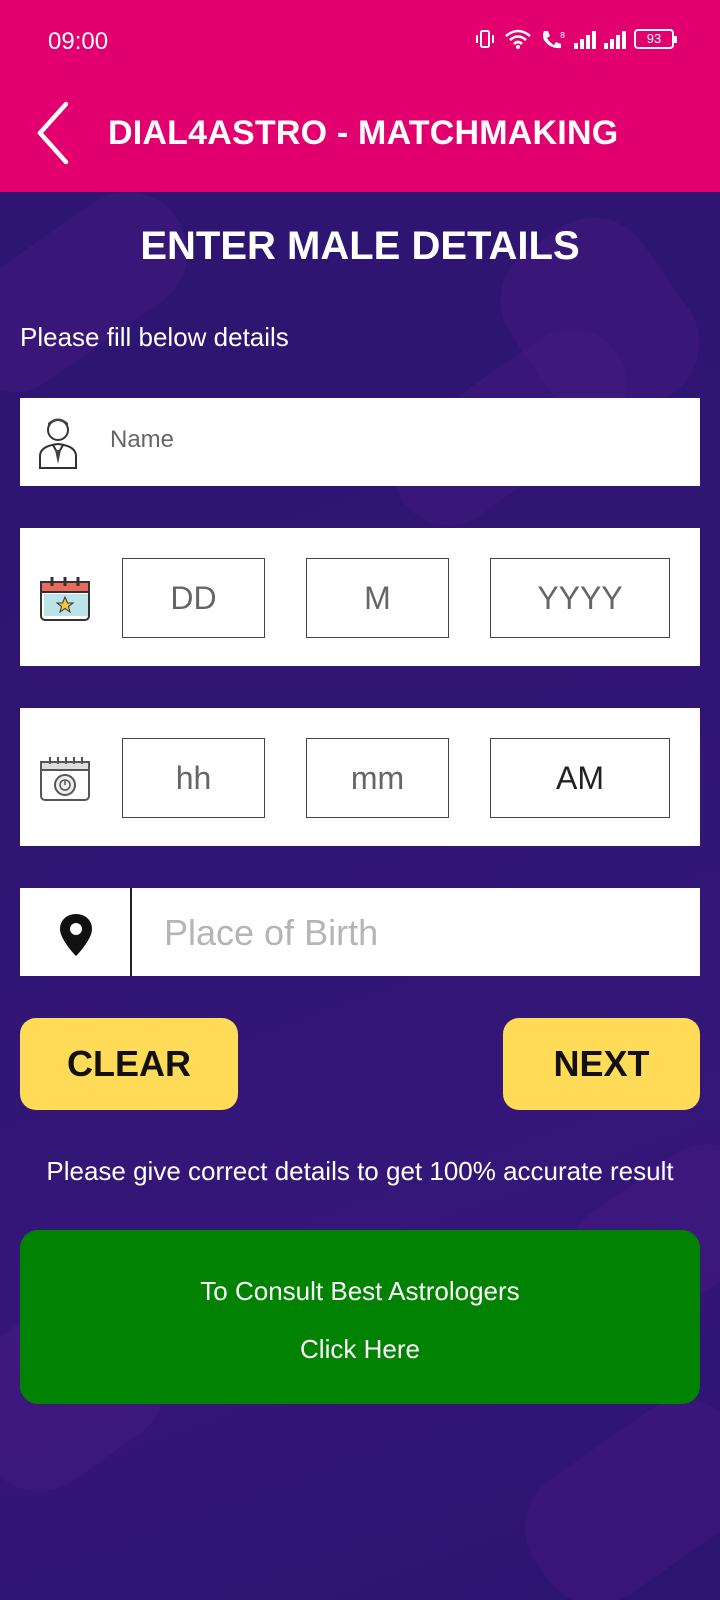 The image size is (720, 1600). I want to click on click-here-text: Click Here, so click(360, 1349).